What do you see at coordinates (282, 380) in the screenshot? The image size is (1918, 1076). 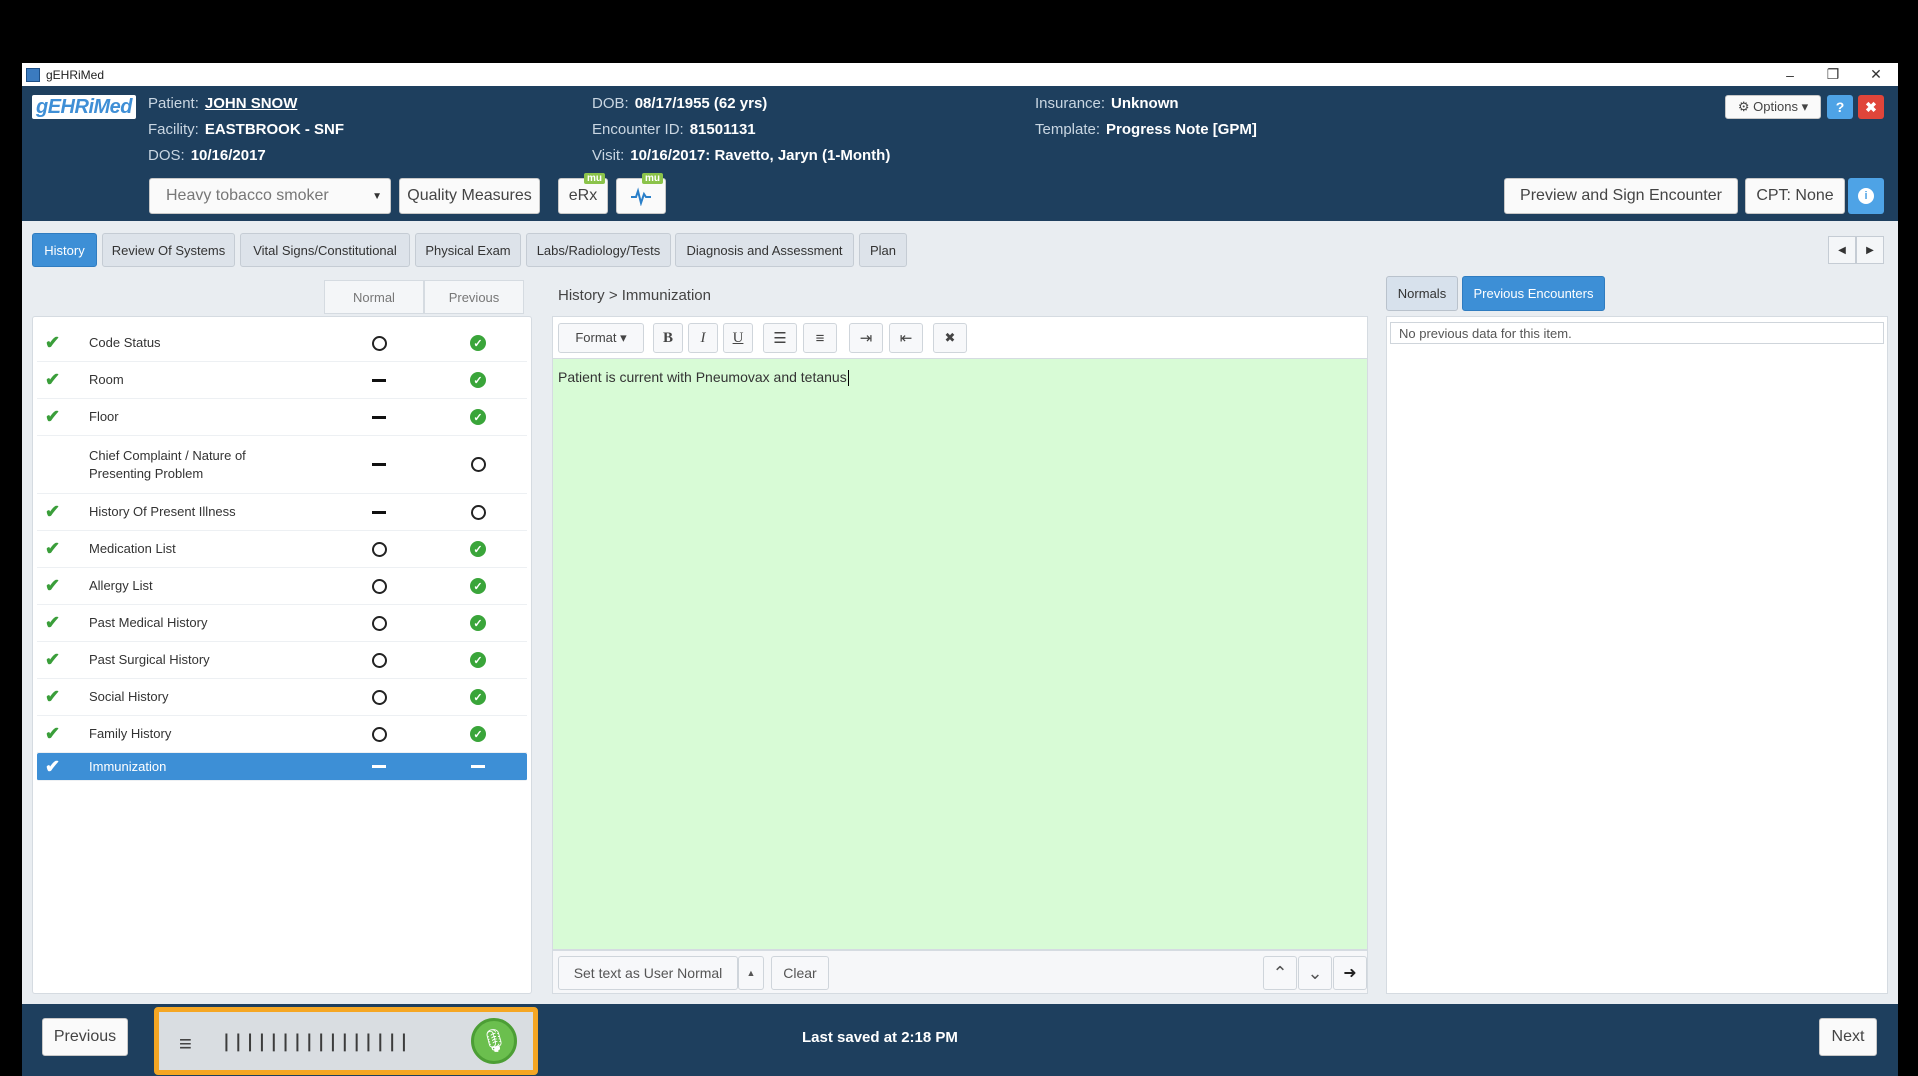 I see `history-item-row: ✔ Room ✓` at bounding box center [282, 380].